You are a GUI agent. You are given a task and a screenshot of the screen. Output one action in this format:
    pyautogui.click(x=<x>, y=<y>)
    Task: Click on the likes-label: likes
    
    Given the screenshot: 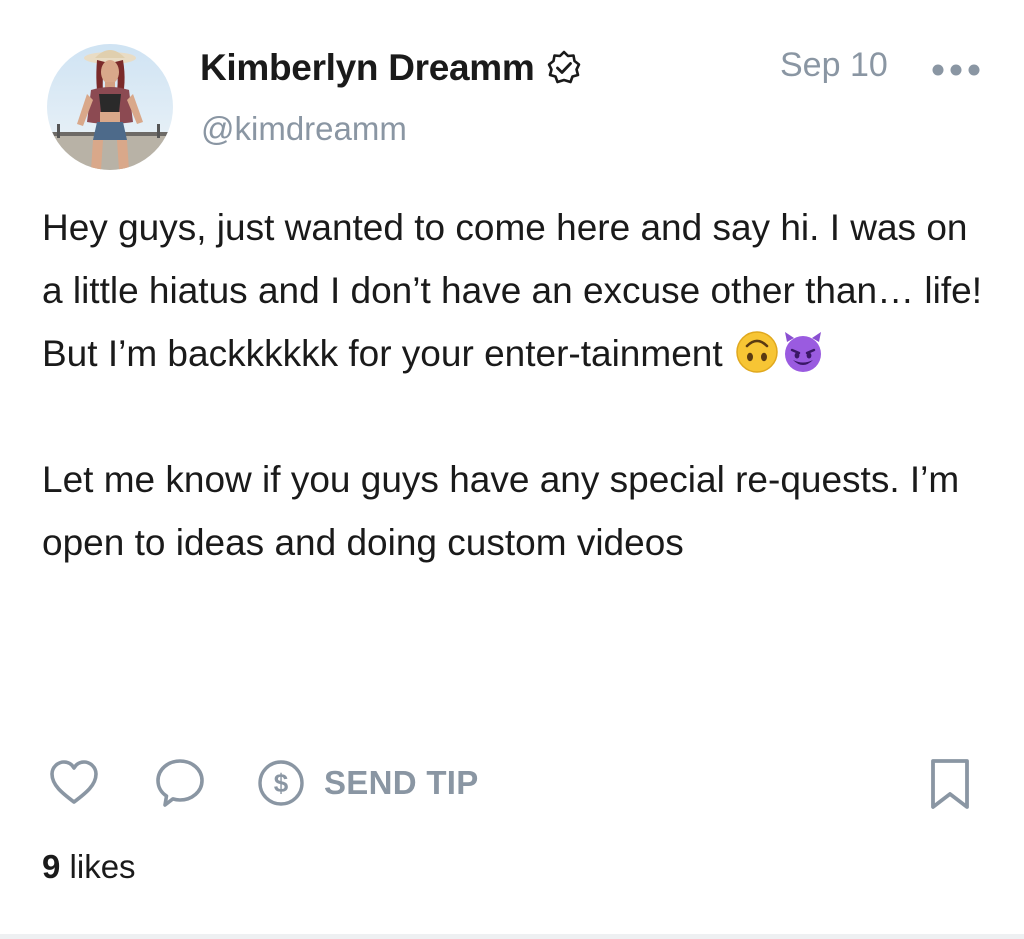 What is the action you would take?
    pyautogui.click(x=102, y=866)
    